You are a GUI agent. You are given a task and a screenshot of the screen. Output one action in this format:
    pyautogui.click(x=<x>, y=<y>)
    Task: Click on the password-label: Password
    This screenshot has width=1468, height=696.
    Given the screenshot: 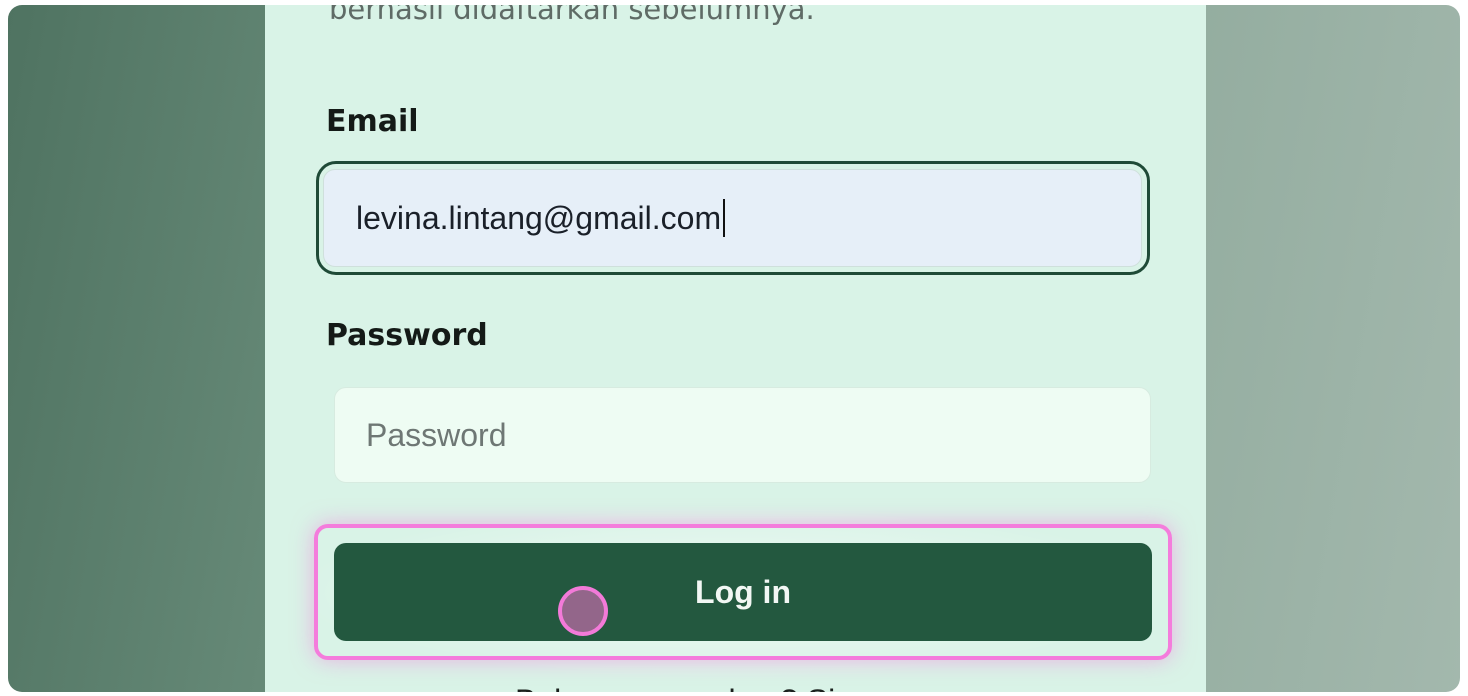 What is the action you would take?
    pyautogui.click(x=407, y=335)
    